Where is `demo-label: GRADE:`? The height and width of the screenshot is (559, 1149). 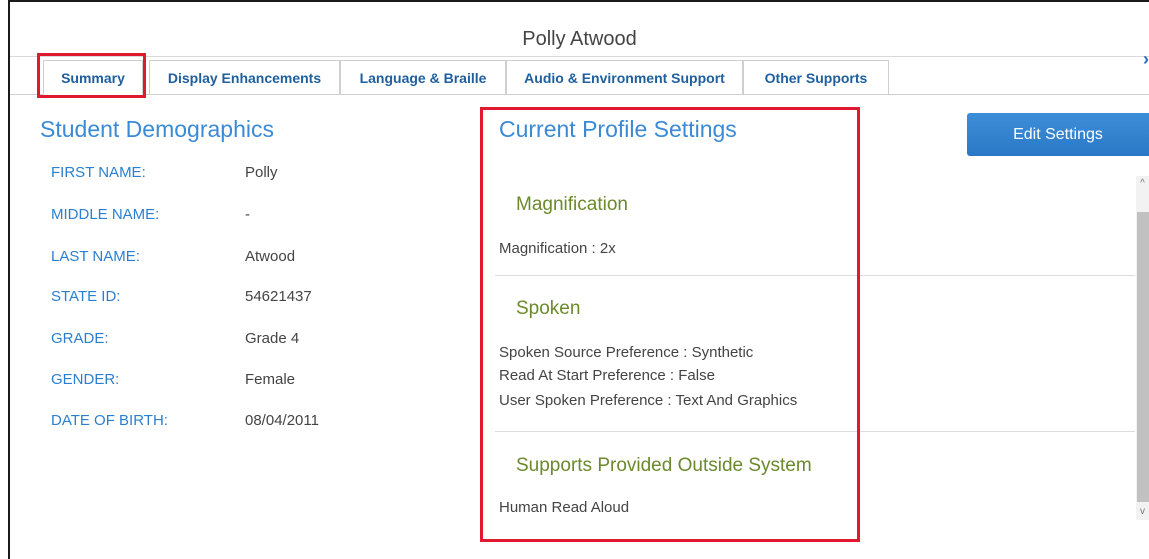
demo-label: GRADE: is located at coordinates (80, 338).